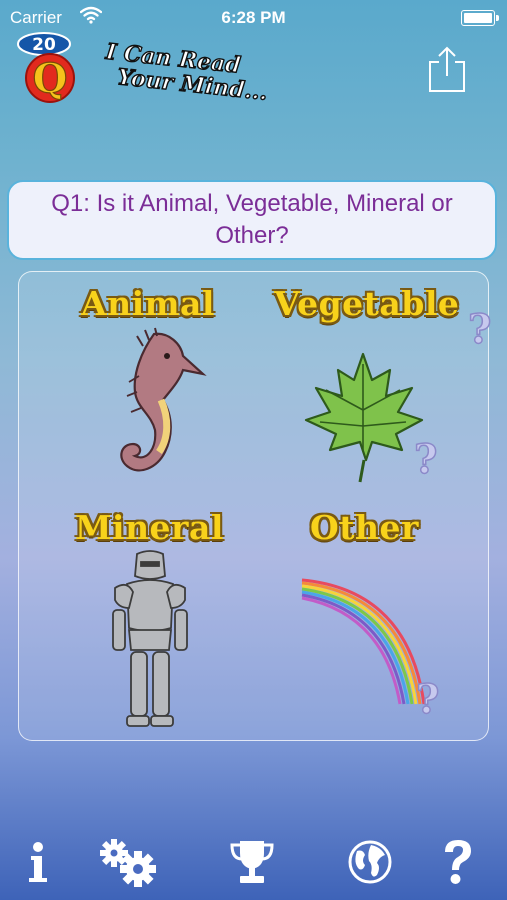 The image size is (507, 900). I want to click on seahorse-icon, so click(163, 399).